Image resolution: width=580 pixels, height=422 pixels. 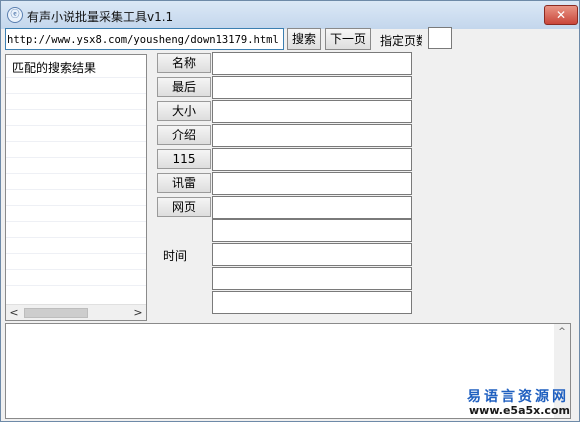 What do you see at coordinates (401, 41) in the screenshot?
I see `page-number-label: 指定页数` at bounding box center [401, 41].